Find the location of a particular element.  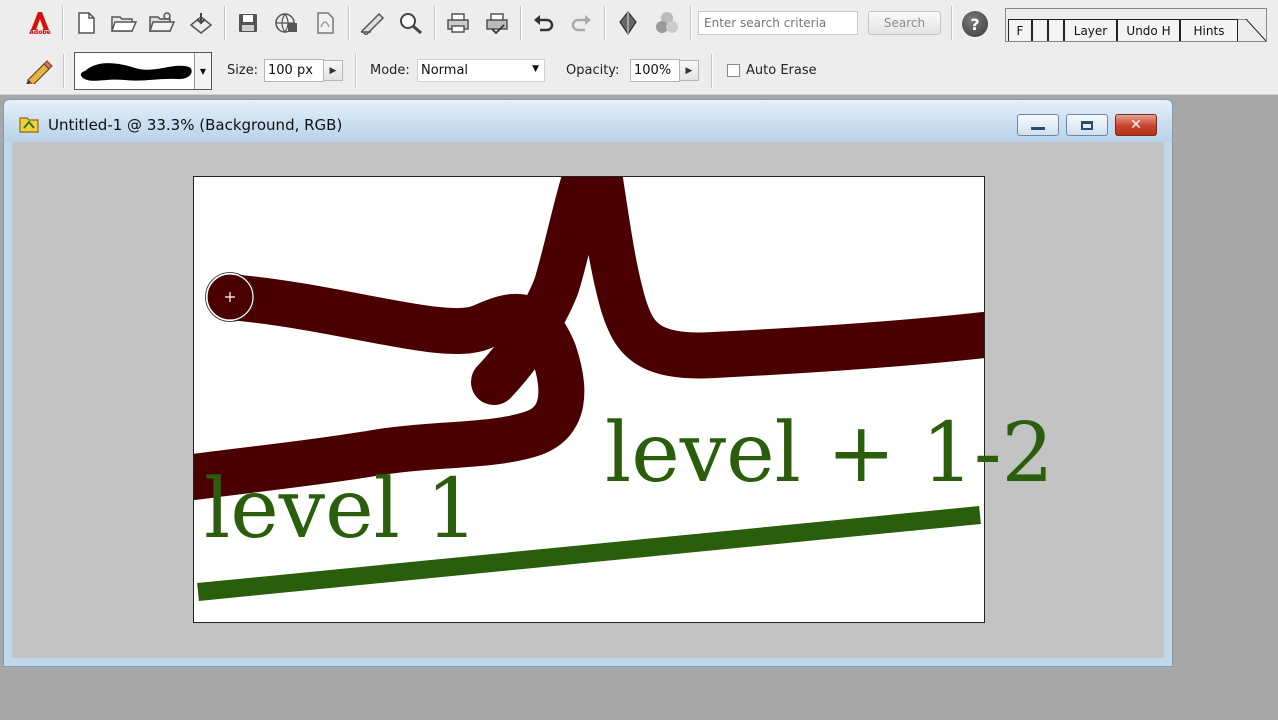

brush-preview is located at coordinates (136, 72).